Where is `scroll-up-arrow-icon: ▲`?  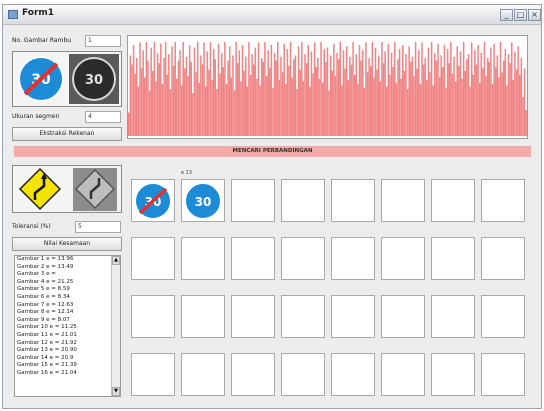
scroll-up-arrow-icon: ▲ is located at coordinates (116, 260).